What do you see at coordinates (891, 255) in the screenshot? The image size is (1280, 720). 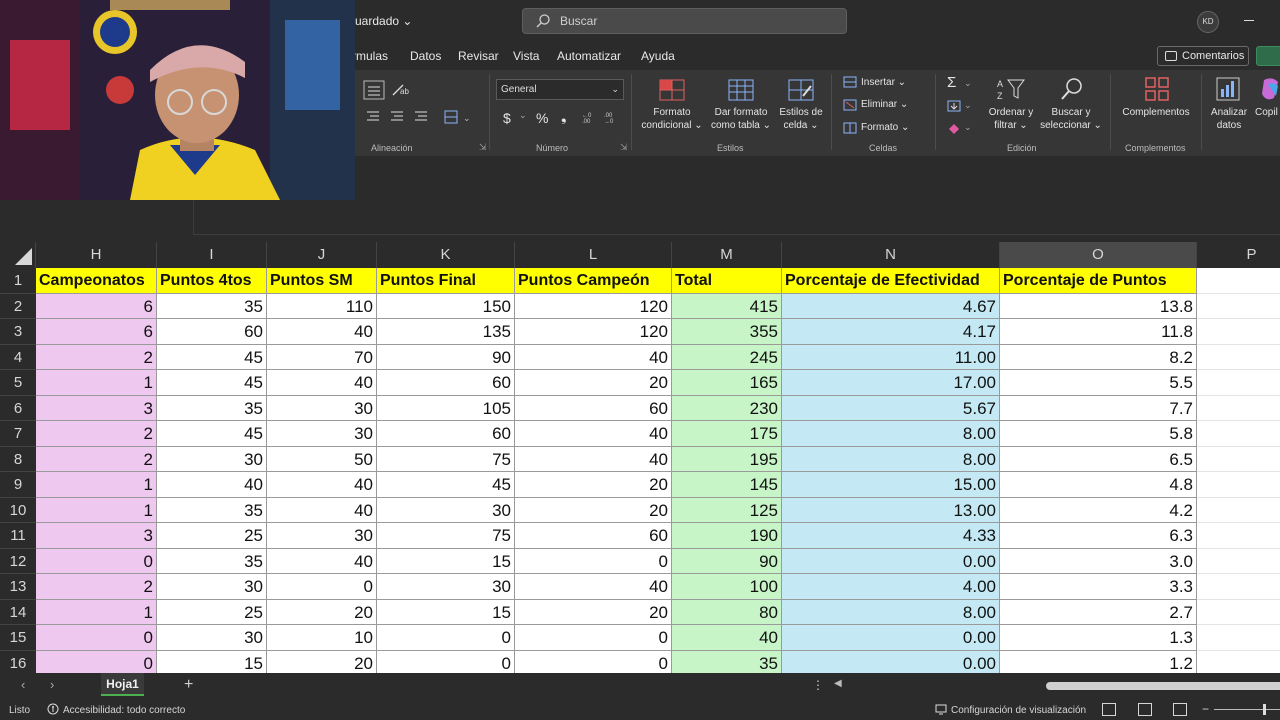 I see `column-header-n: N` at bounding box center [891, 255].